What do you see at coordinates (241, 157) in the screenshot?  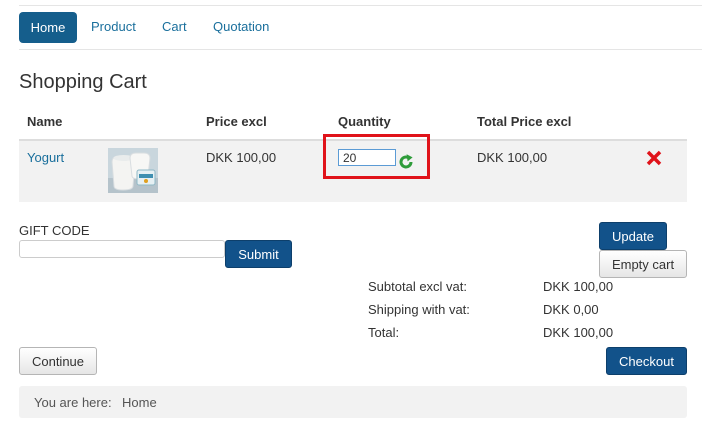 I see `row-price: DKK 100,00` at bounding box center [241, 157].